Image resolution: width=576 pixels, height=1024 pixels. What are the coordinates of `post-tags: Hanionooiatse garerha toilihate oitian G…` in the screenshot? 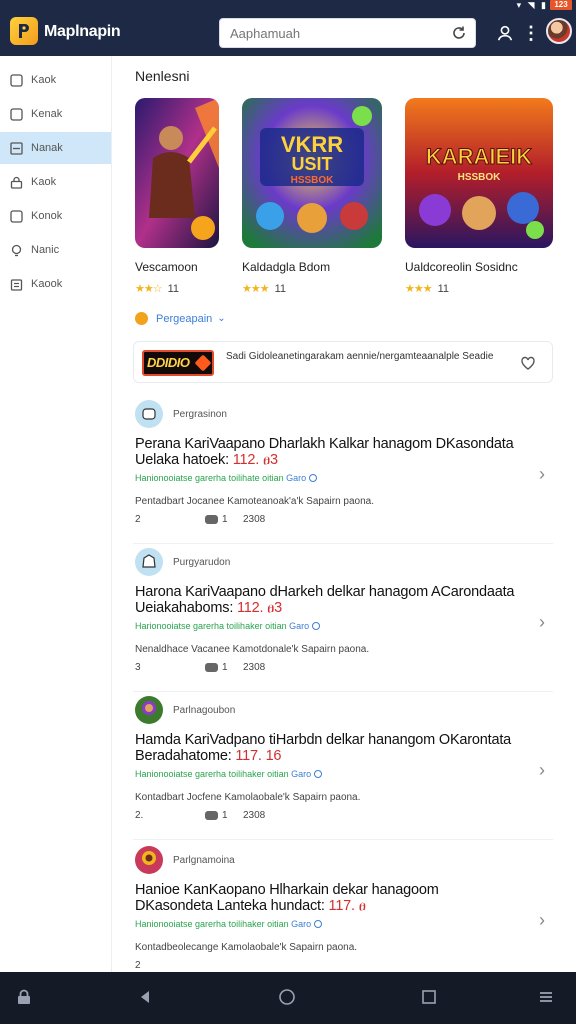 It's located at (226, 478).